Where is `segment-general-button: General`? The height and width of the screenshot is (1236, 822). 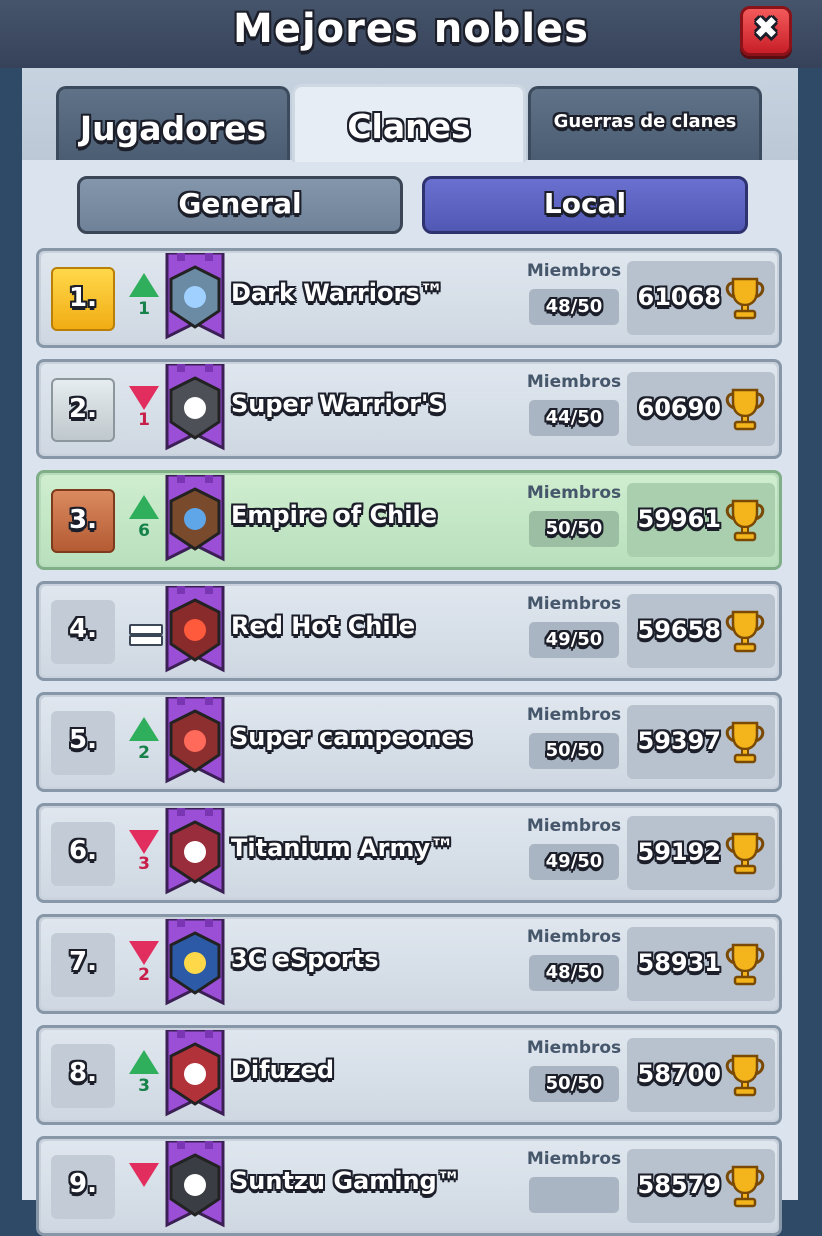 segment-general-button: General is located at coordinates (240, 205).